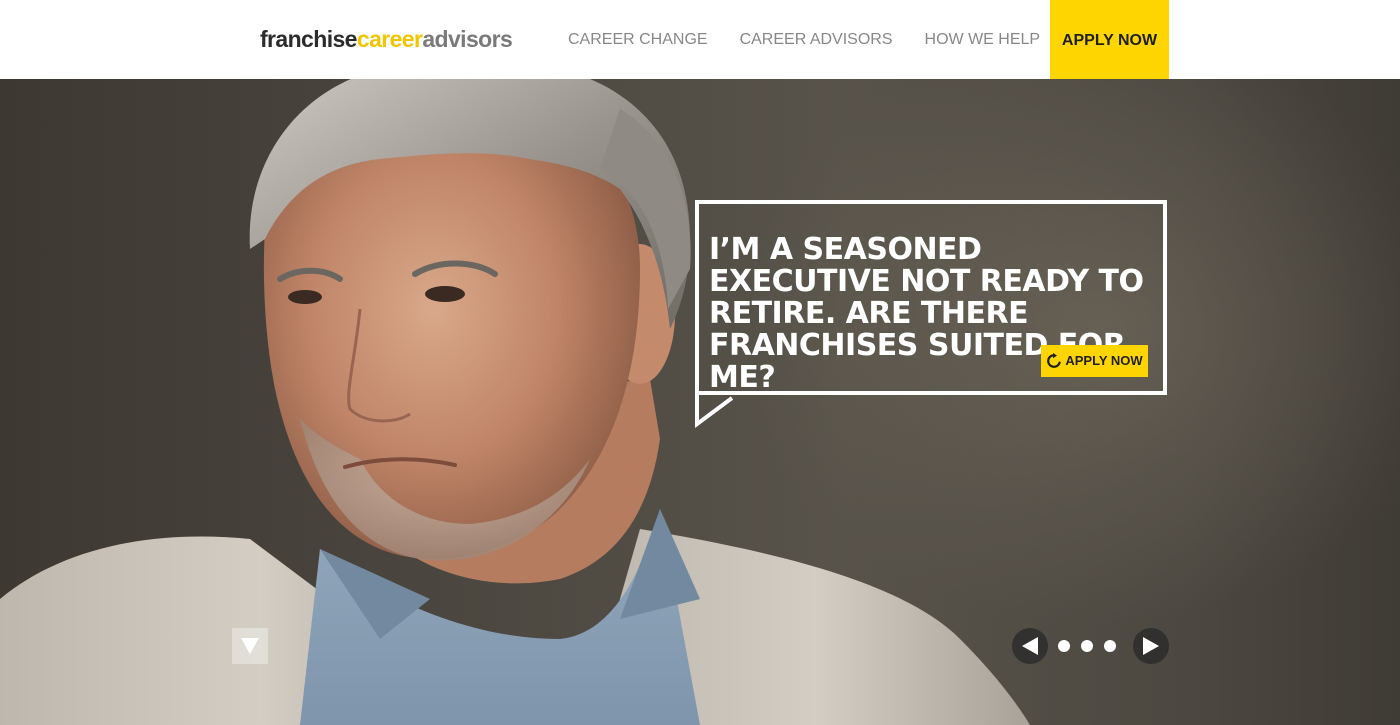 This screenshot has width=1400, height=725. I want to click on speech-bubble-tail, so click(714, 410).